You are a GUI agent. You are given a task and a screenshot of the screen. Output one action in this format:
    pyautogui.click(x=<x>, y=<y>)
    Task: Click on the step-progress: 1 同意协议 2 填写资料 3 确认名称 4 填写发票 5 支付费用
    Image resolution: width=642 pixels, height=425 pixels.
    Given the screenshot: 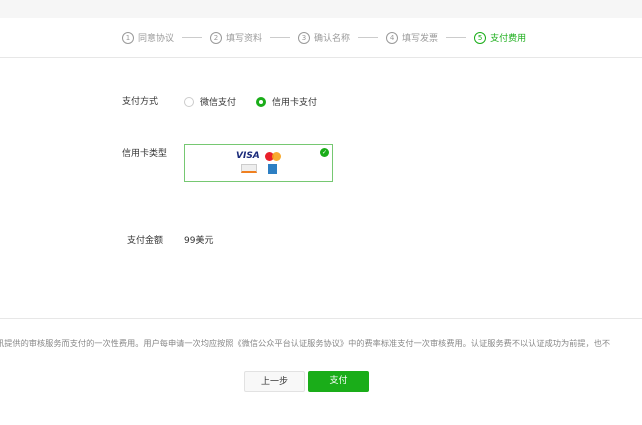 What is the action you would take?
    pyautogui.click(x=324, y=37)
    